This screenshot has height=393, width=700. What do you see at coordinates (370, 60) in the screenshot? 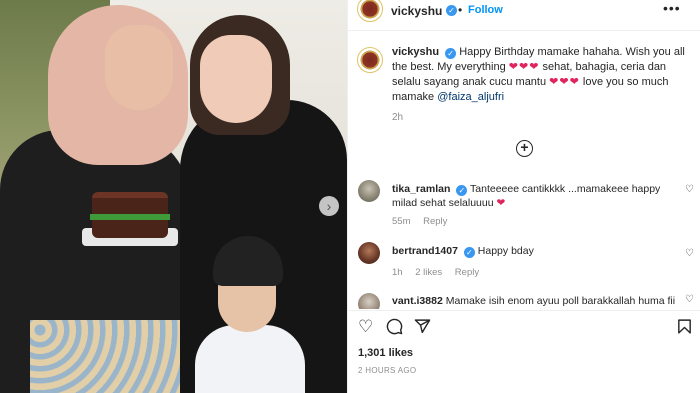
I see `caption-author-avatar` at bounding box center [370, 60].